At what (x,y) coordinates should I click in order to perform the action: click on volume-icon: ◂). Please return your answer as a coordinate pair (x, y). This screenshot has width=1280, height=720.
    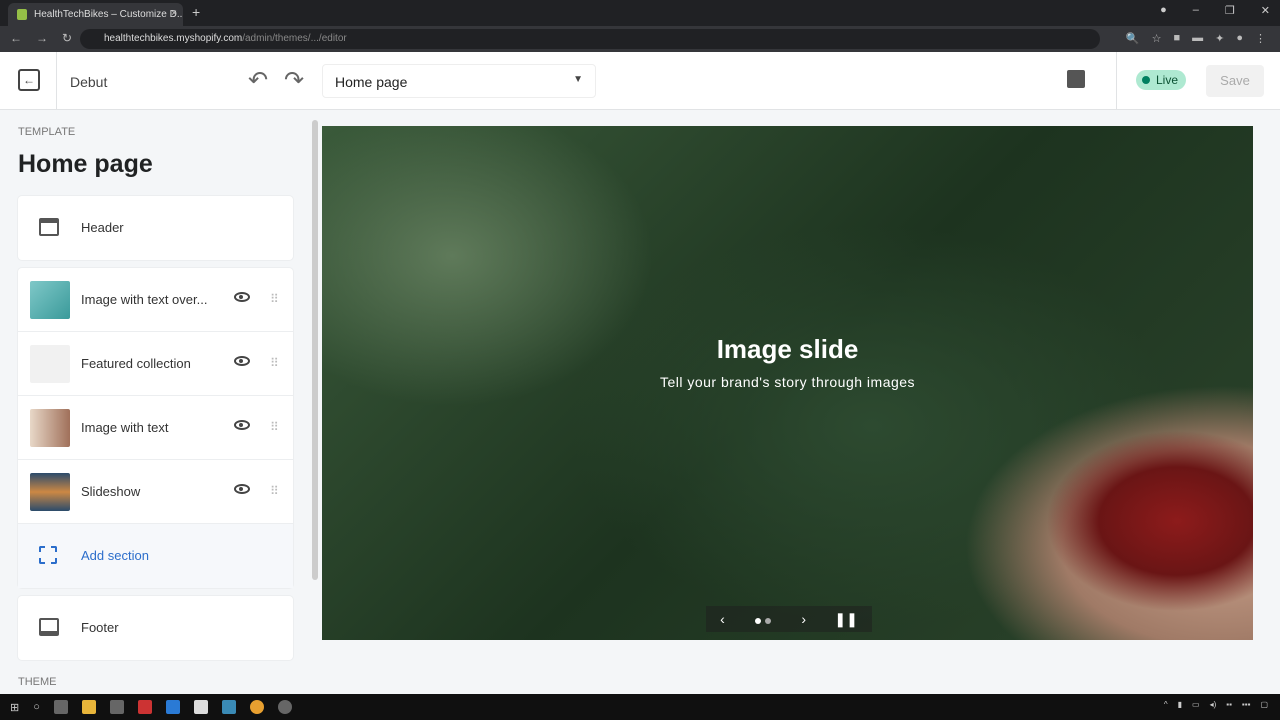
    Looking at the image, I should click on (1213, 704).